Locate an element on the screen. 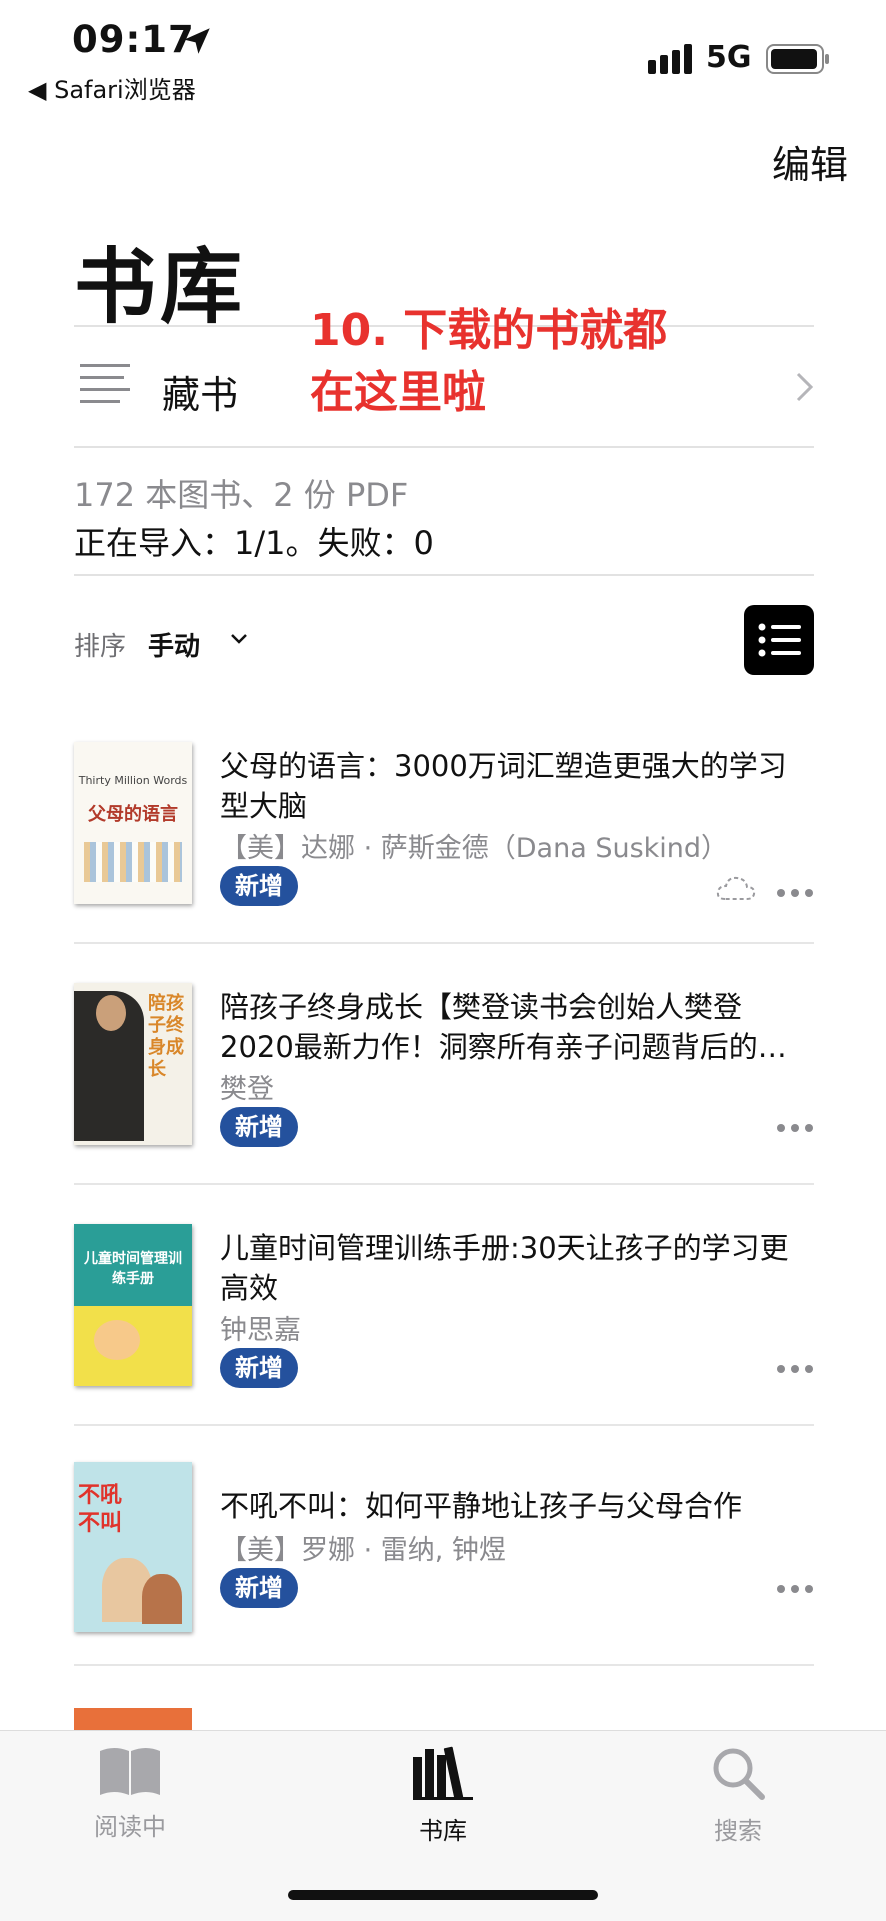 This screenshot has height=1921, width=886. book-cover: 儿童时间管理训练手册 is located at coordinates (133, 1305).